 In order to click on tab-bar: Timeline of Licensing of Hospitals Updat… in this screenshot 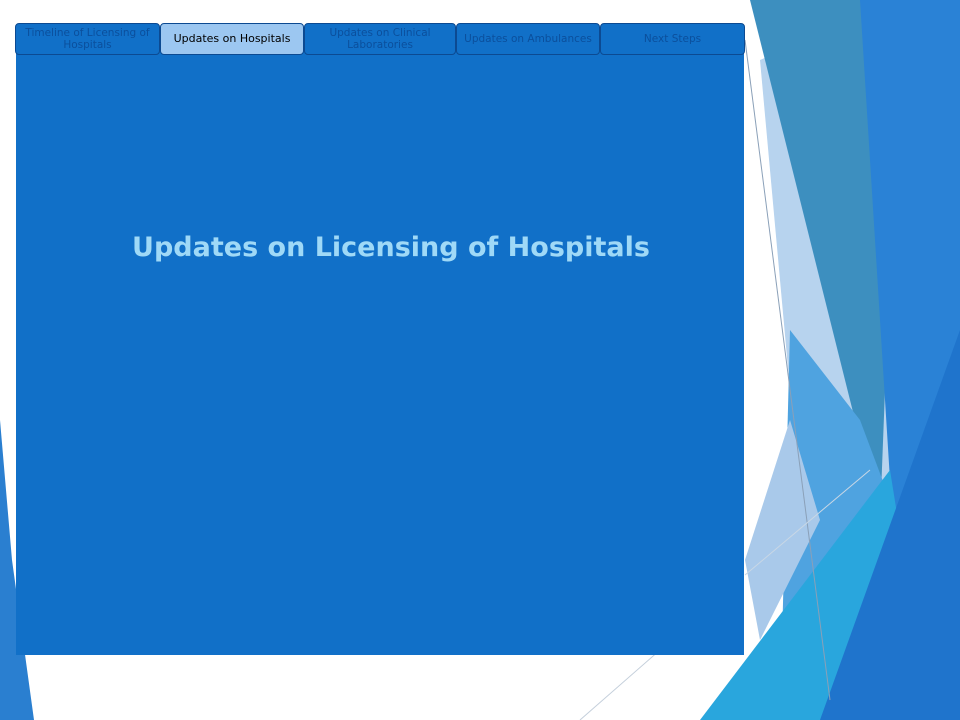, I will do `click(380, 40)`.